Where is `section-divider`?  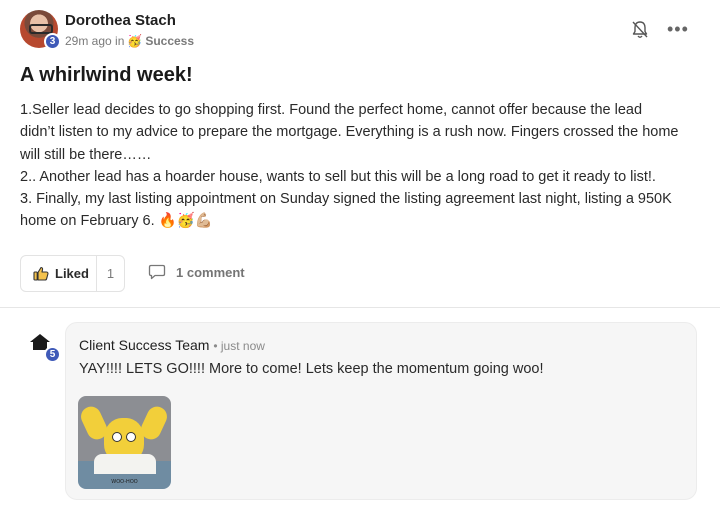
section-divider is located at coordinates (360, 307).